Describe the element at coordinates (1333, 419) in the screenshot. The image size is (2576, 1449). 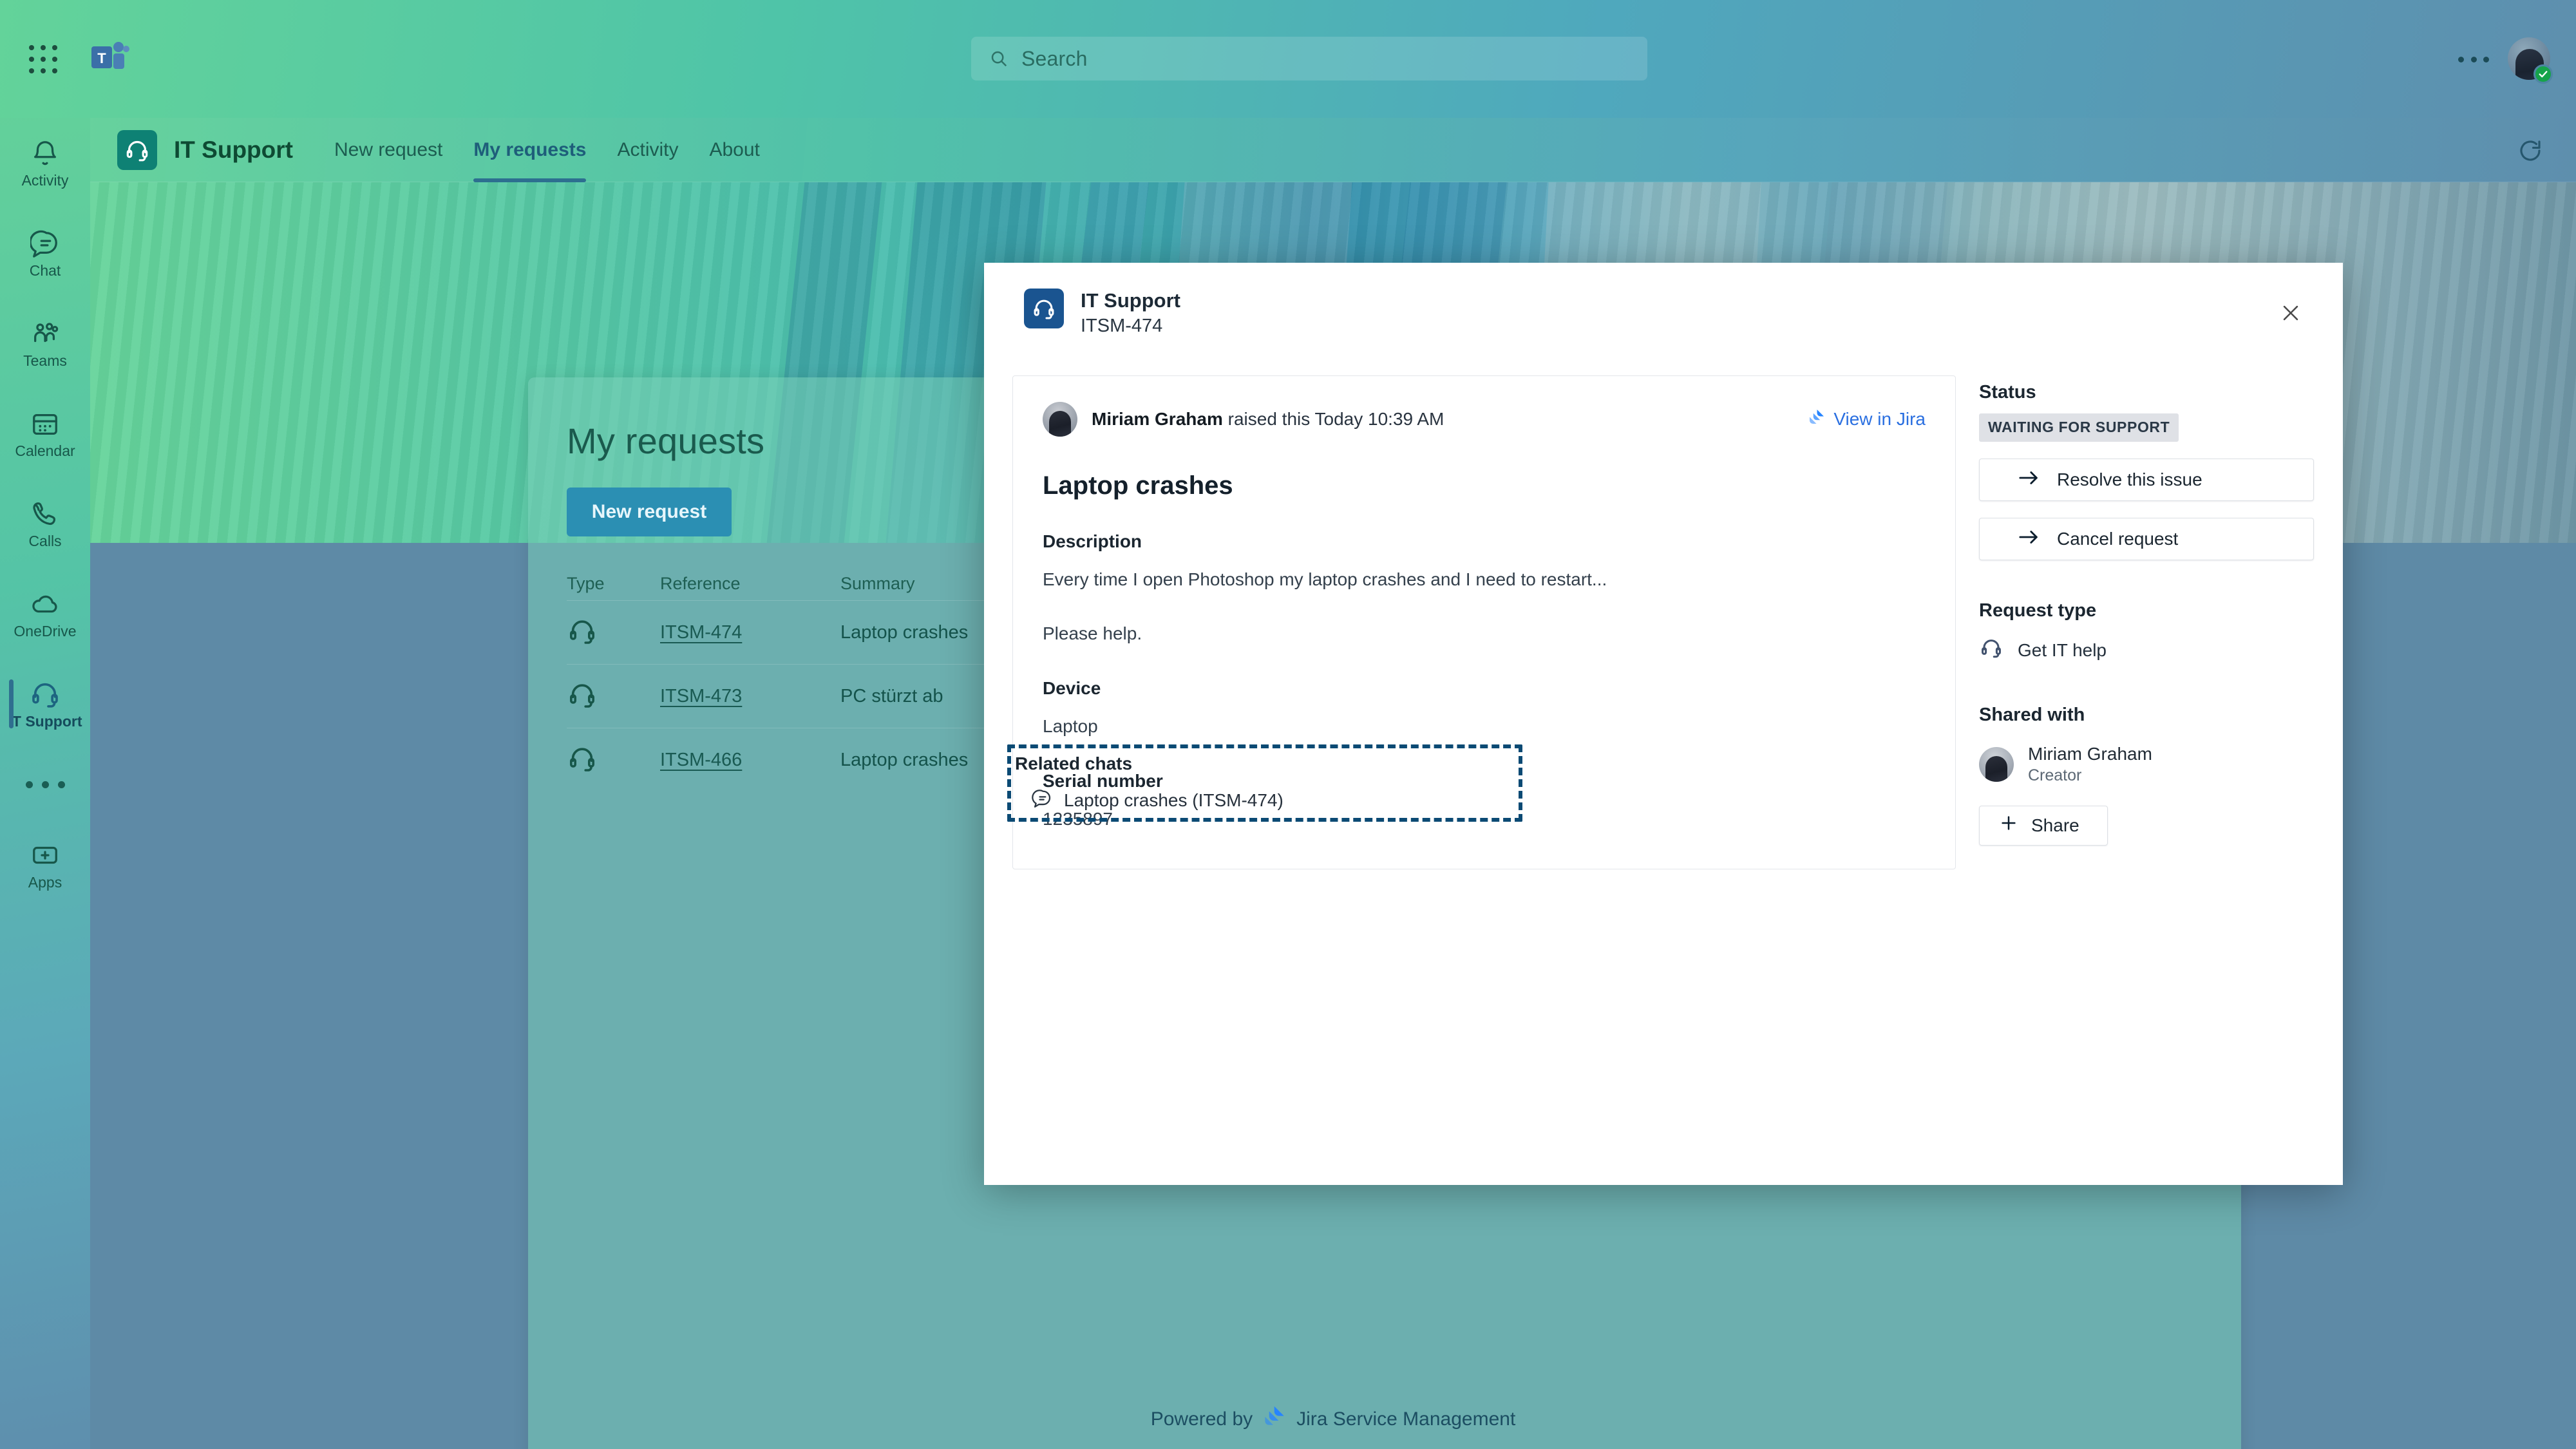
I see `raised-this-time: raised this Today 10:39 AM` at that location.